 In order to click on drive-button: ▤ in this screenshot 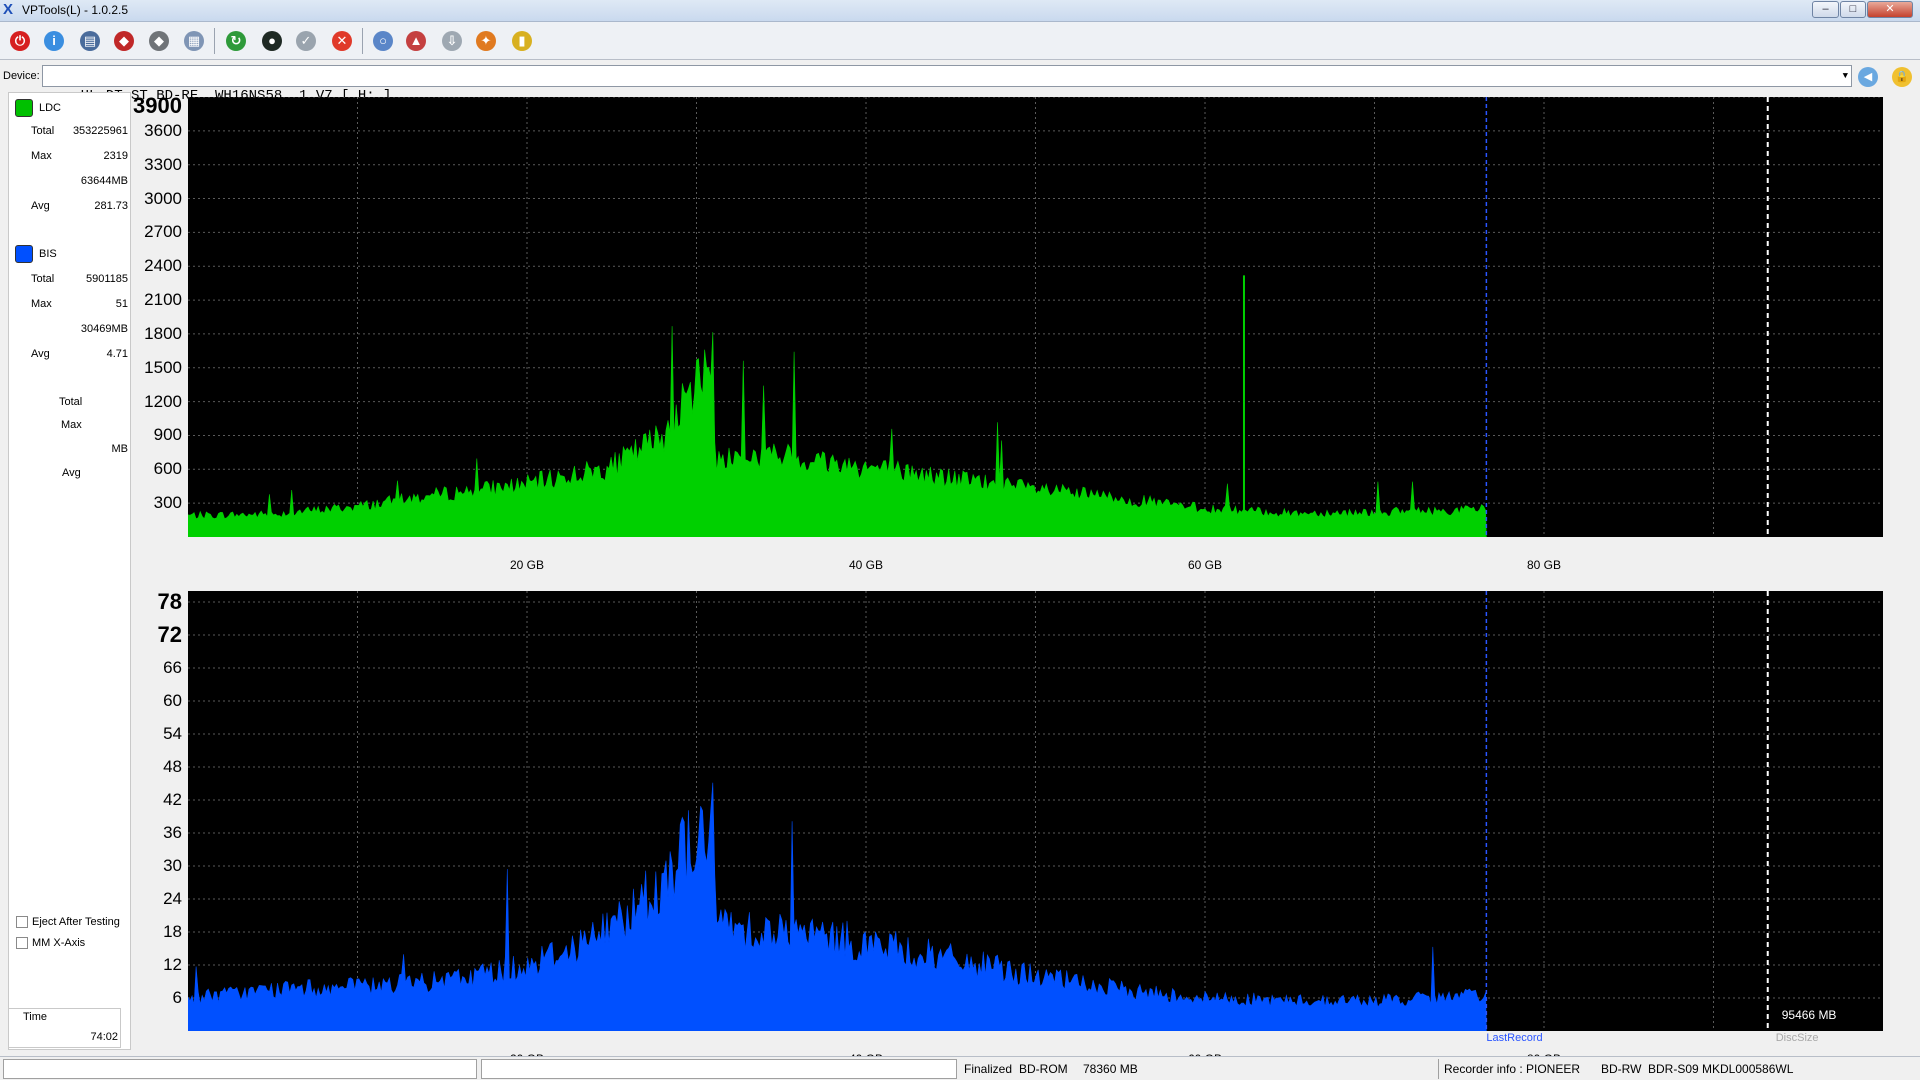, I will do `click(90, 41)`.